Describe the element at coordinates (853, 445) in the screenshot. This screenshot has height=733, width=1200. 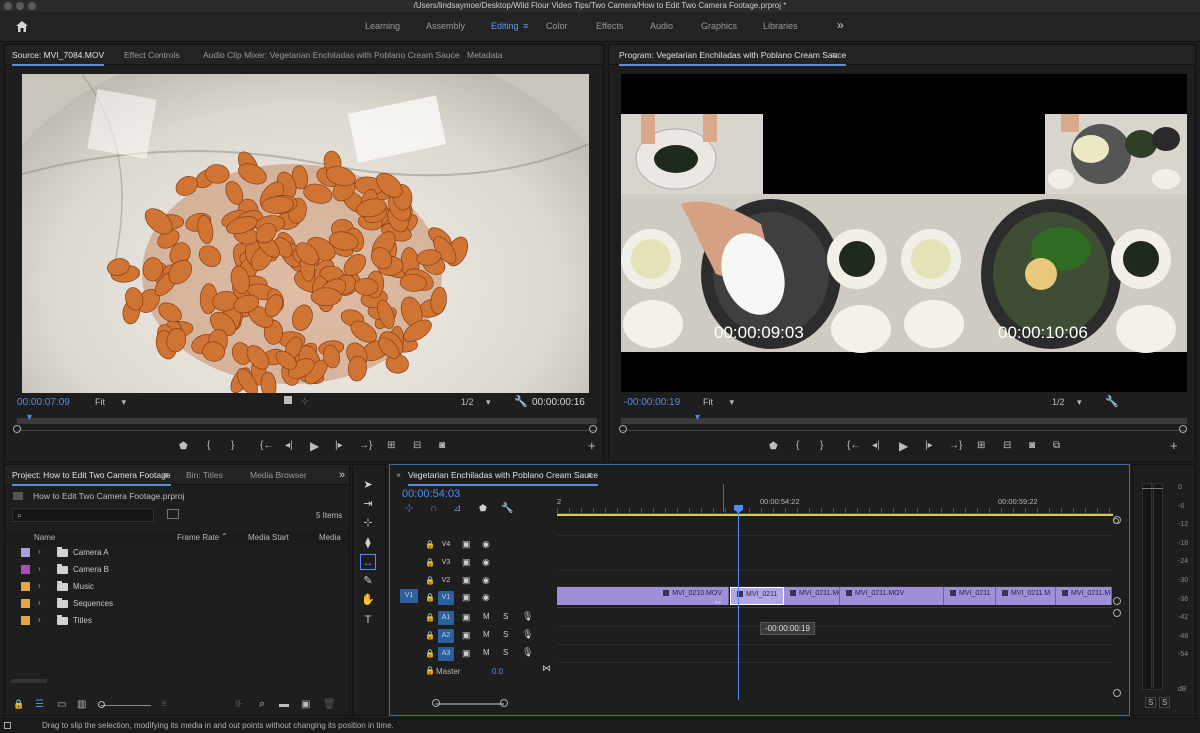
I see `go-to-in-button: {←` at that location.